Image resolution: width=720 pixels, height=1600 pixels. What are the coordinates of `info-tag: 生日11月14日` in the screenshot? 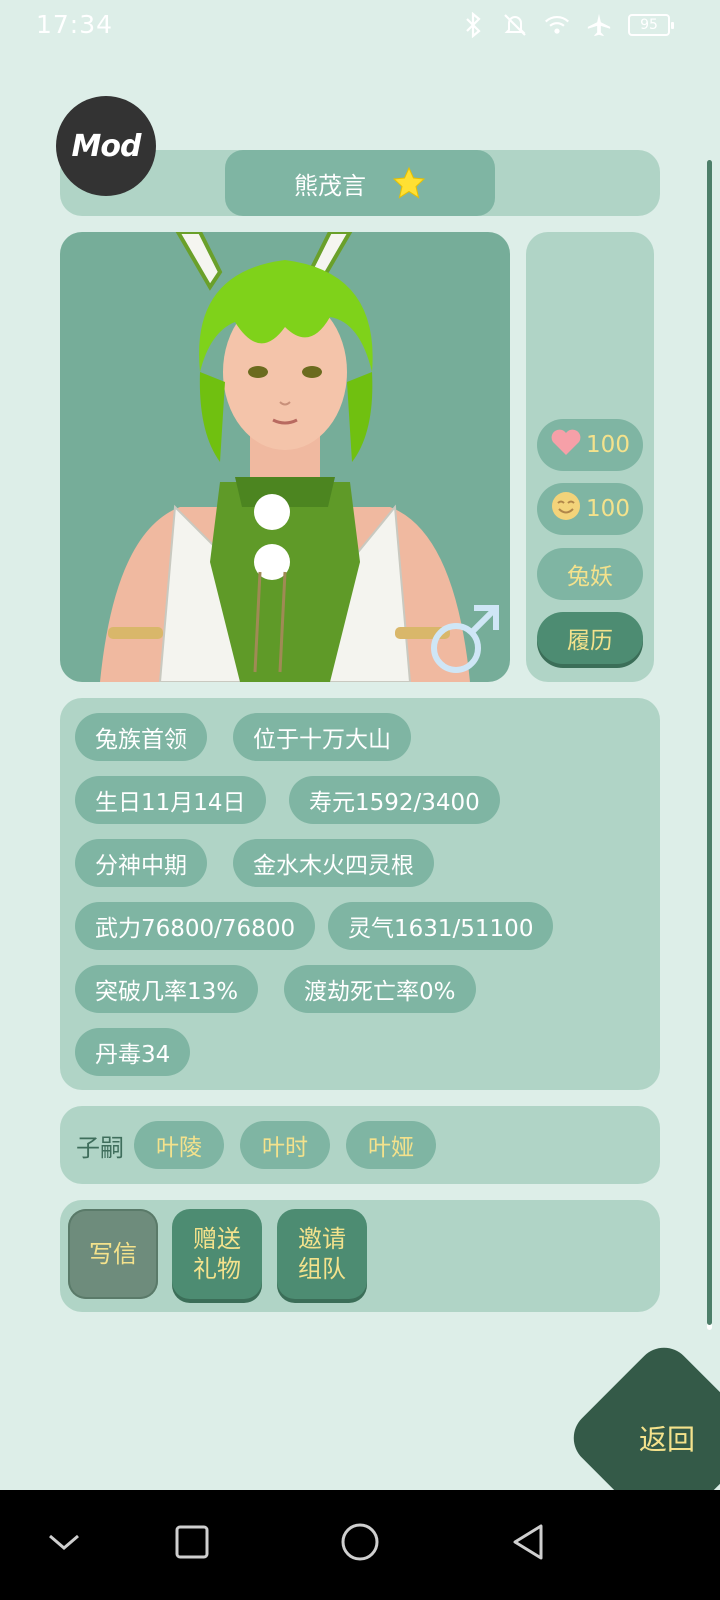 It's located at (170, 800).